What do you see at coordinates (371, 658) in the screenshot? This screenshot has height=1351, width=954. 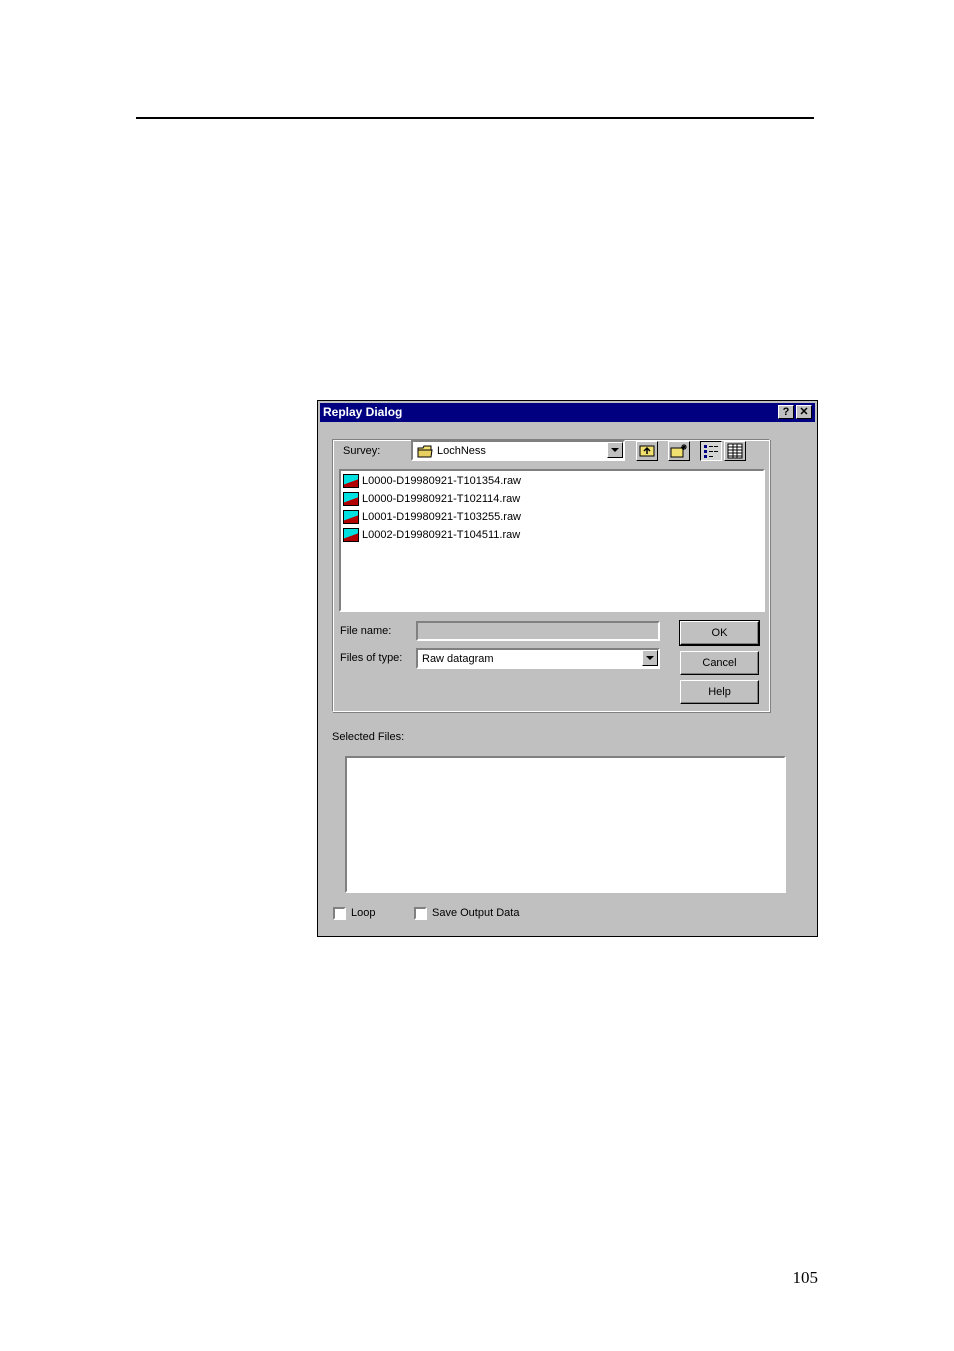 I see `files-of-type-label: Files of type:` at bounding box center [371, 658].